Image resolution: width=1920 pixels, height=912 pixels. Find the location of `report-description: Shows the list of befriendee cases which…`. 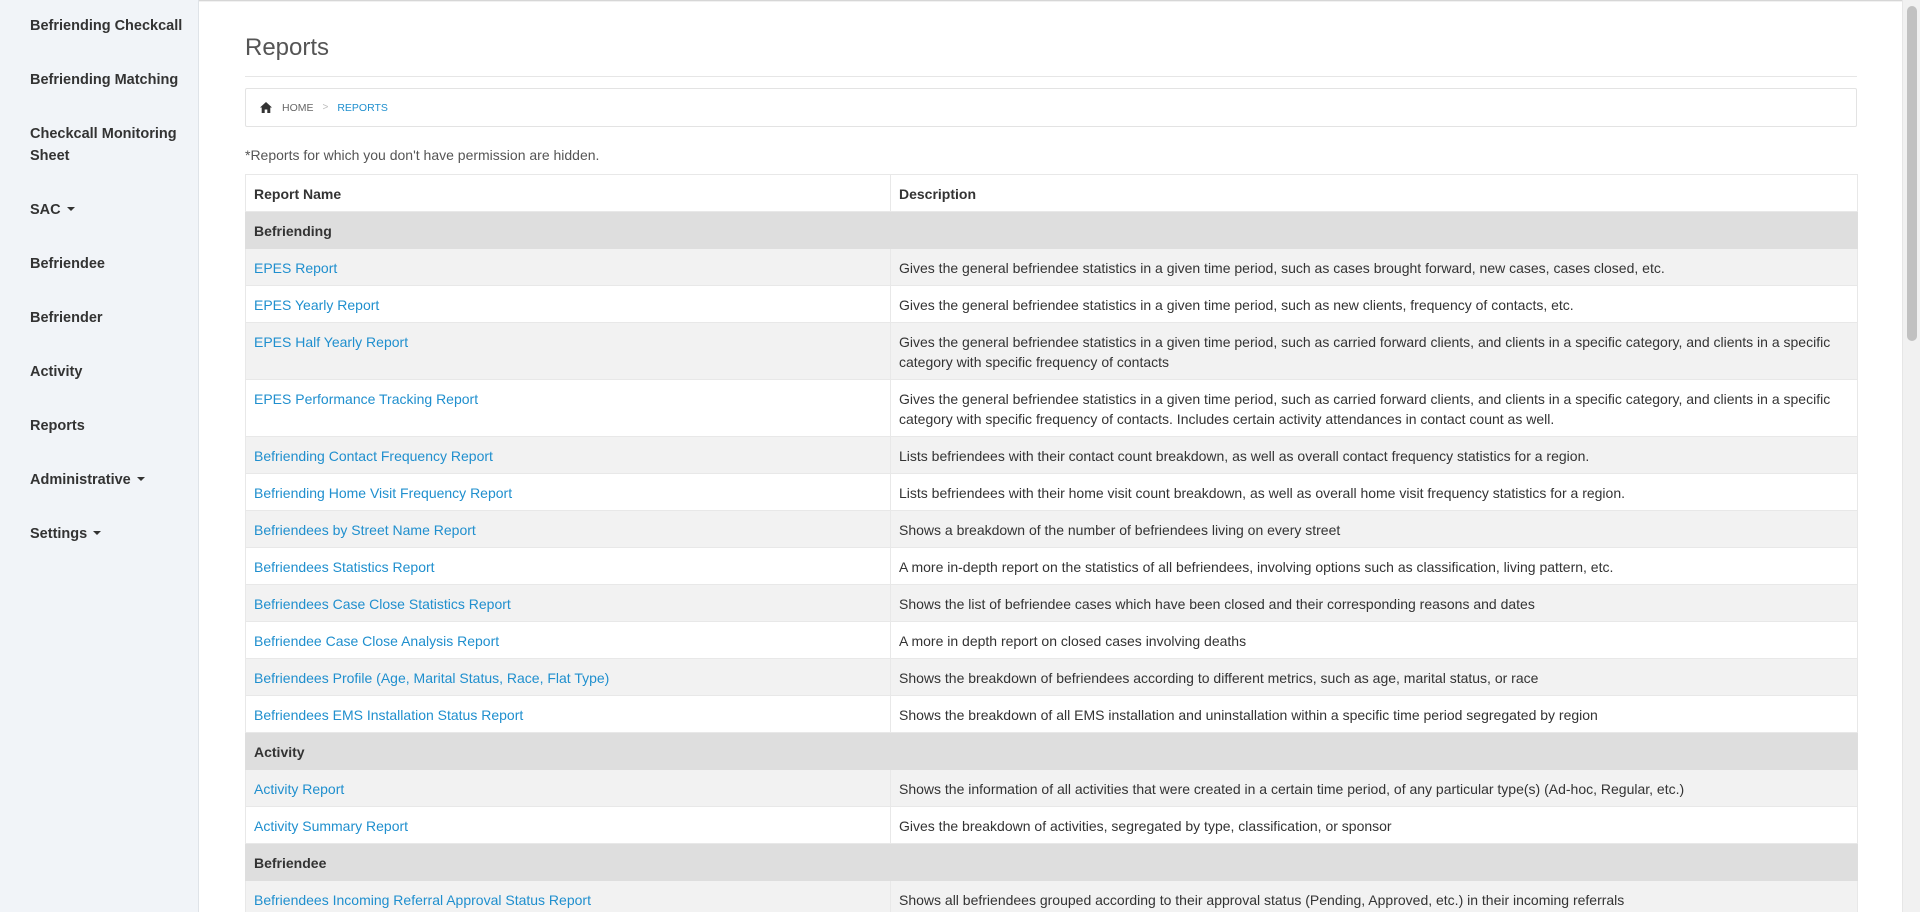

report-description: Shows the list of befriendee cases which… is located at coordinates (1374, 603).